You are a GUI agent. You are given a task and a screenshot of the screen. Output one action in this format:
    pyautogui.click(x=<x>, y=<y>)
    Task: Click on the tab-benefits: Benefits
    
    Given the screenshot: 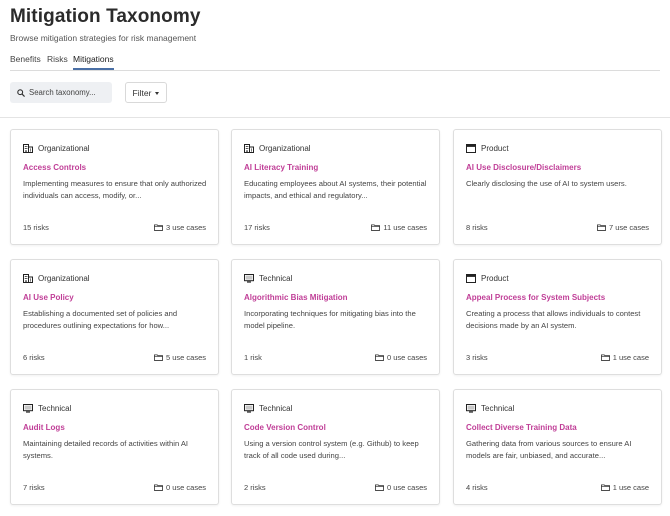 What is the action you would take?
    pyautogui.click(x=25, y=61)
    